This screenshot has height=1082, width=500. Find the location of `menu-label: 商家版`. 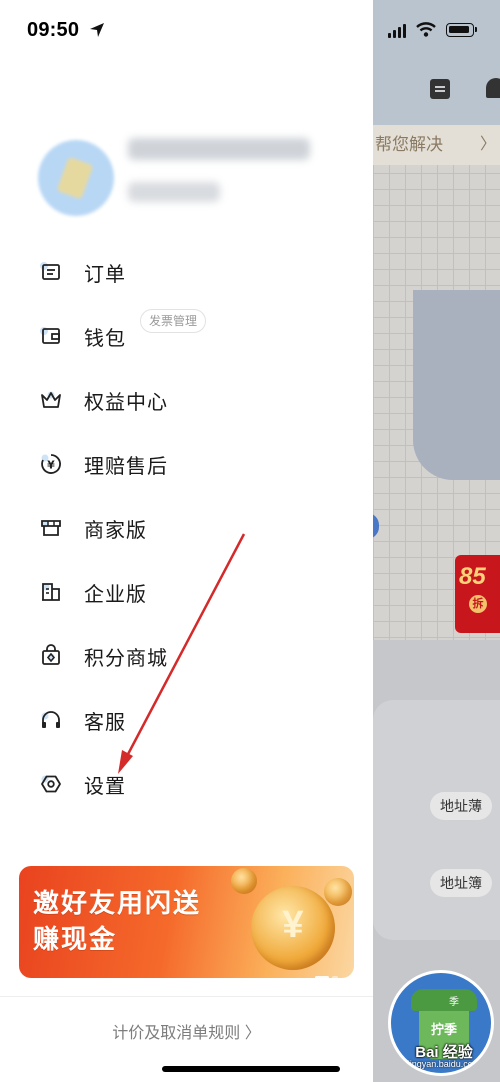

menu-label: 商家版 is located at coordinates (115, 530).